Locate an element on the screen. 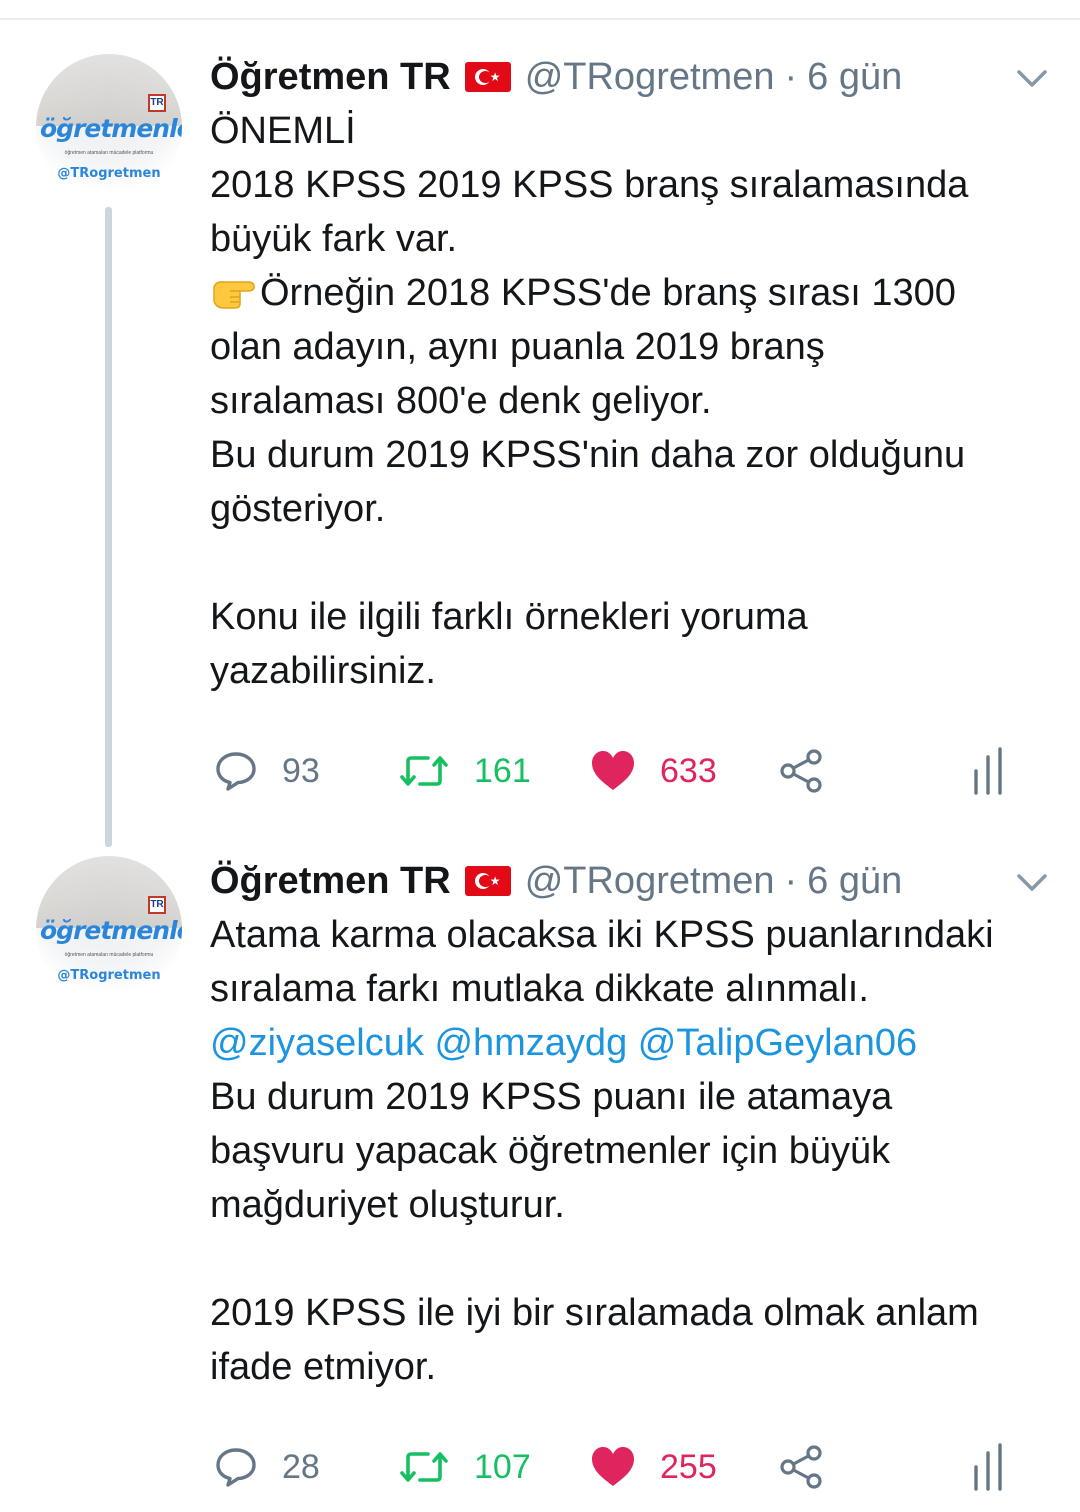 This screenshot has width=1080, height=1512. text-line: gösteriyor. is located at coordinates (298, 509).